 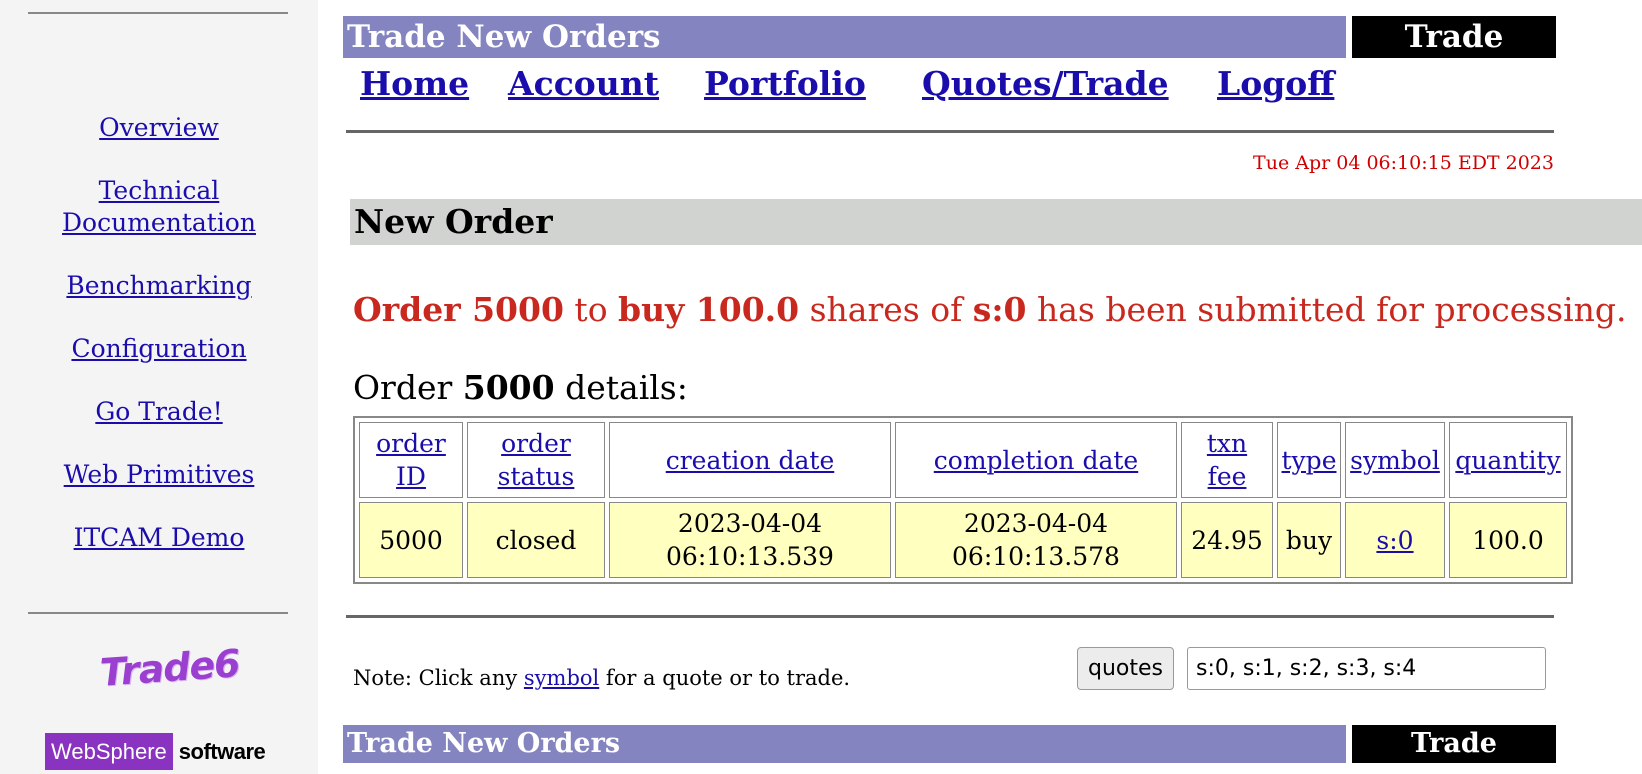 I want to click on nav-portfolio: Portfolio, so click(x=785, y=83).